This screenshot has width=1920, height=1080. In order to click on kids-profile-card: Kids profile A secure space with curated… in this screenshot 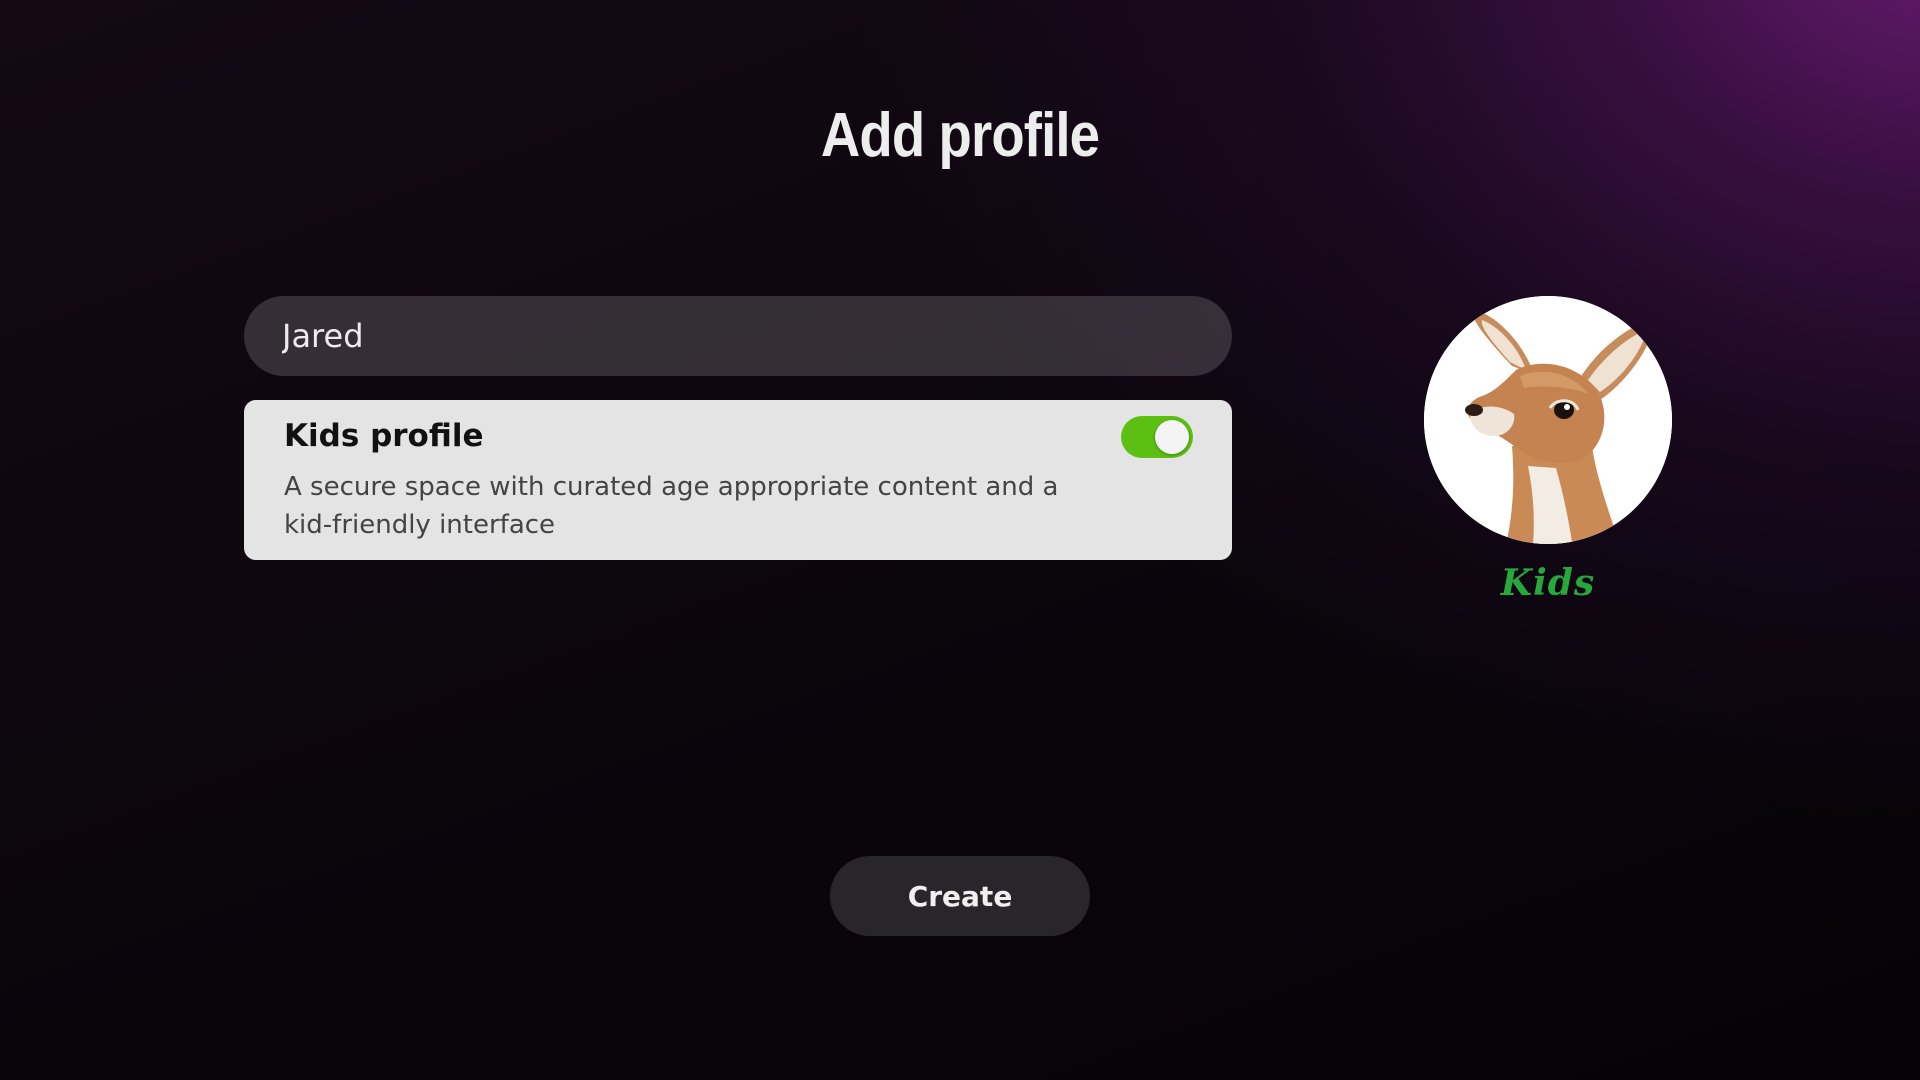, I will do `click(738, 480)`.